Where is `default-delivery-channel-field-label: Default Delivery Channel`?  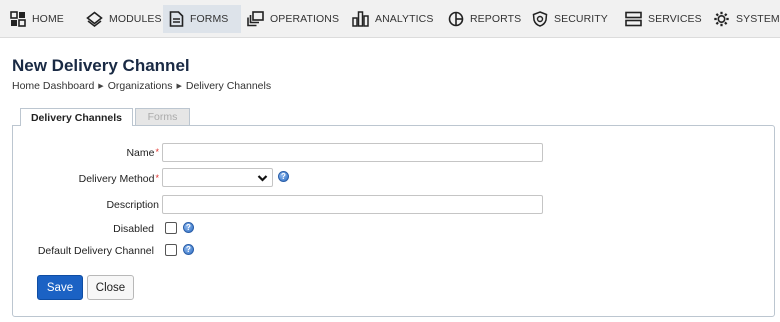 default-delivery-channel-field-label: Default Delivery Channel is located at coordinates (95, 251).